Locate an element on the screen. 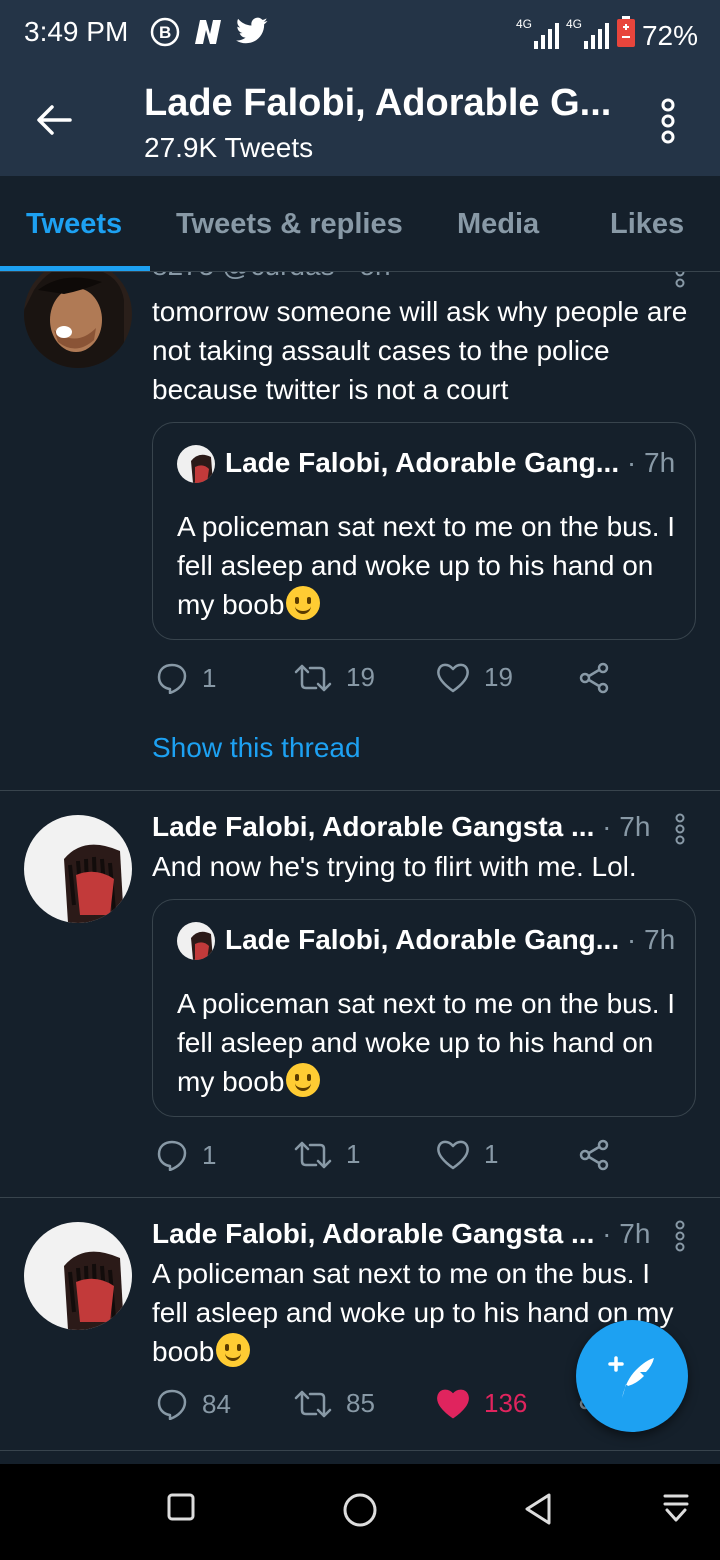 This screenshot has width=720, height=1560. signal-icon: 4G is located at coordinates (538, 34).